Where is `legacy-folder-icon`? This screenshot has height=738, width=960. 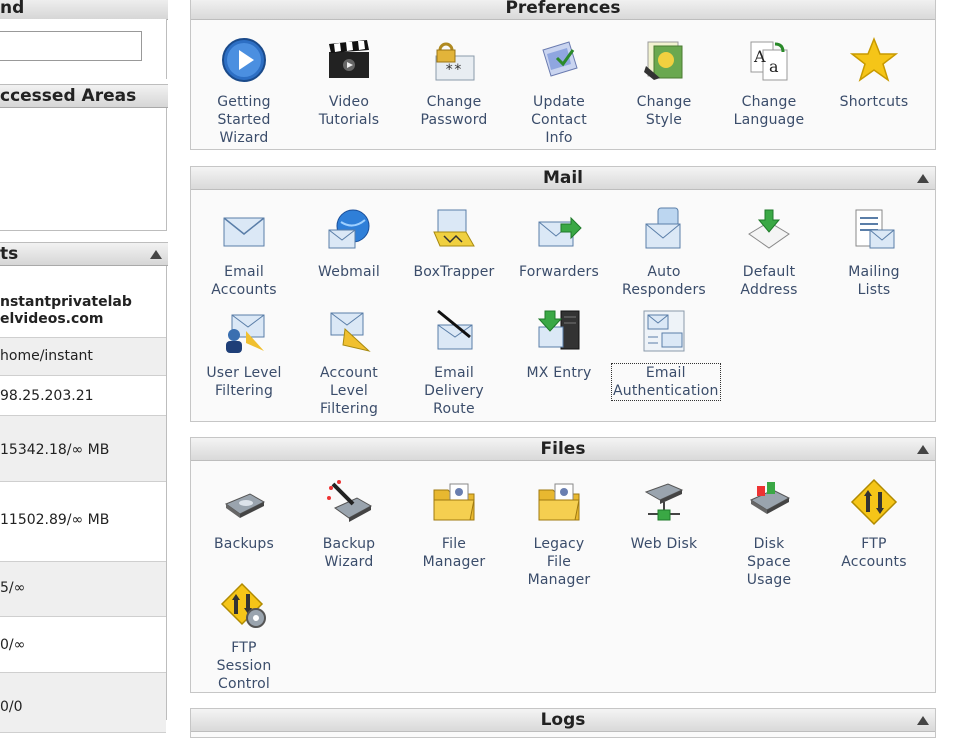 legacy-folder-icon is located at coordinates (559, 502).